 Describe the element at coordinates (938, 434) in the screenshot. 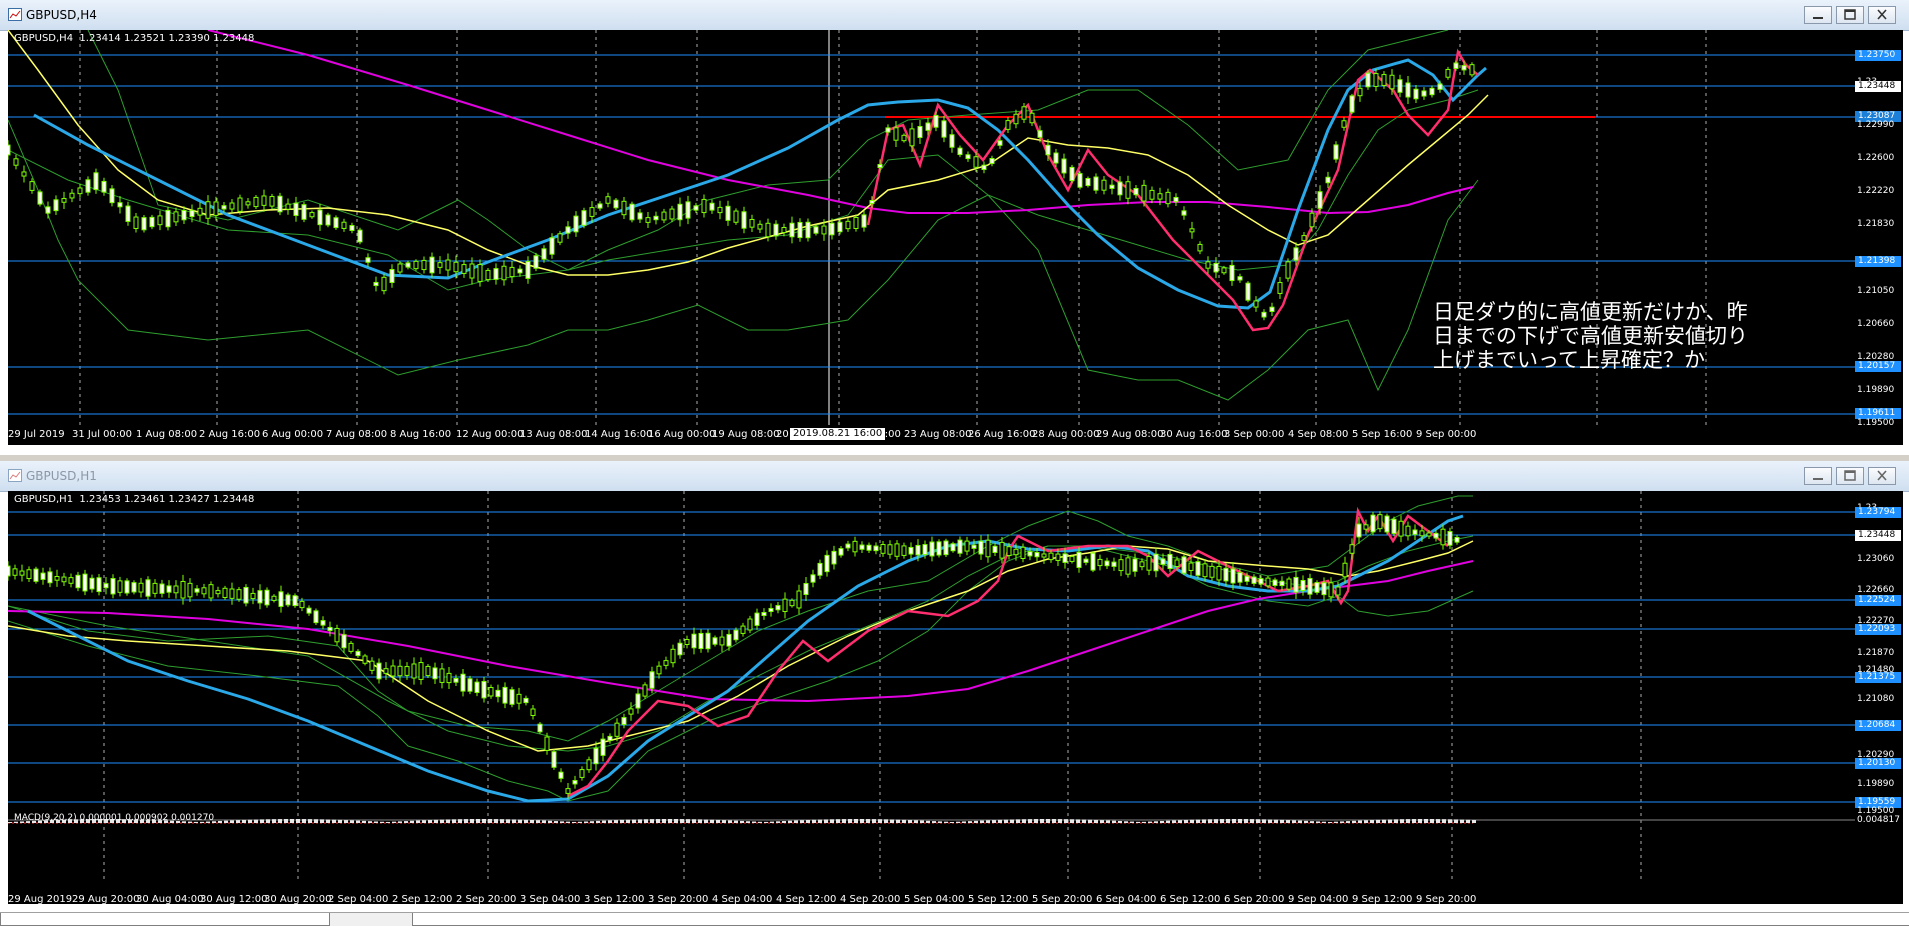

I see `time-label: 23 Aug 08:00` at that location.